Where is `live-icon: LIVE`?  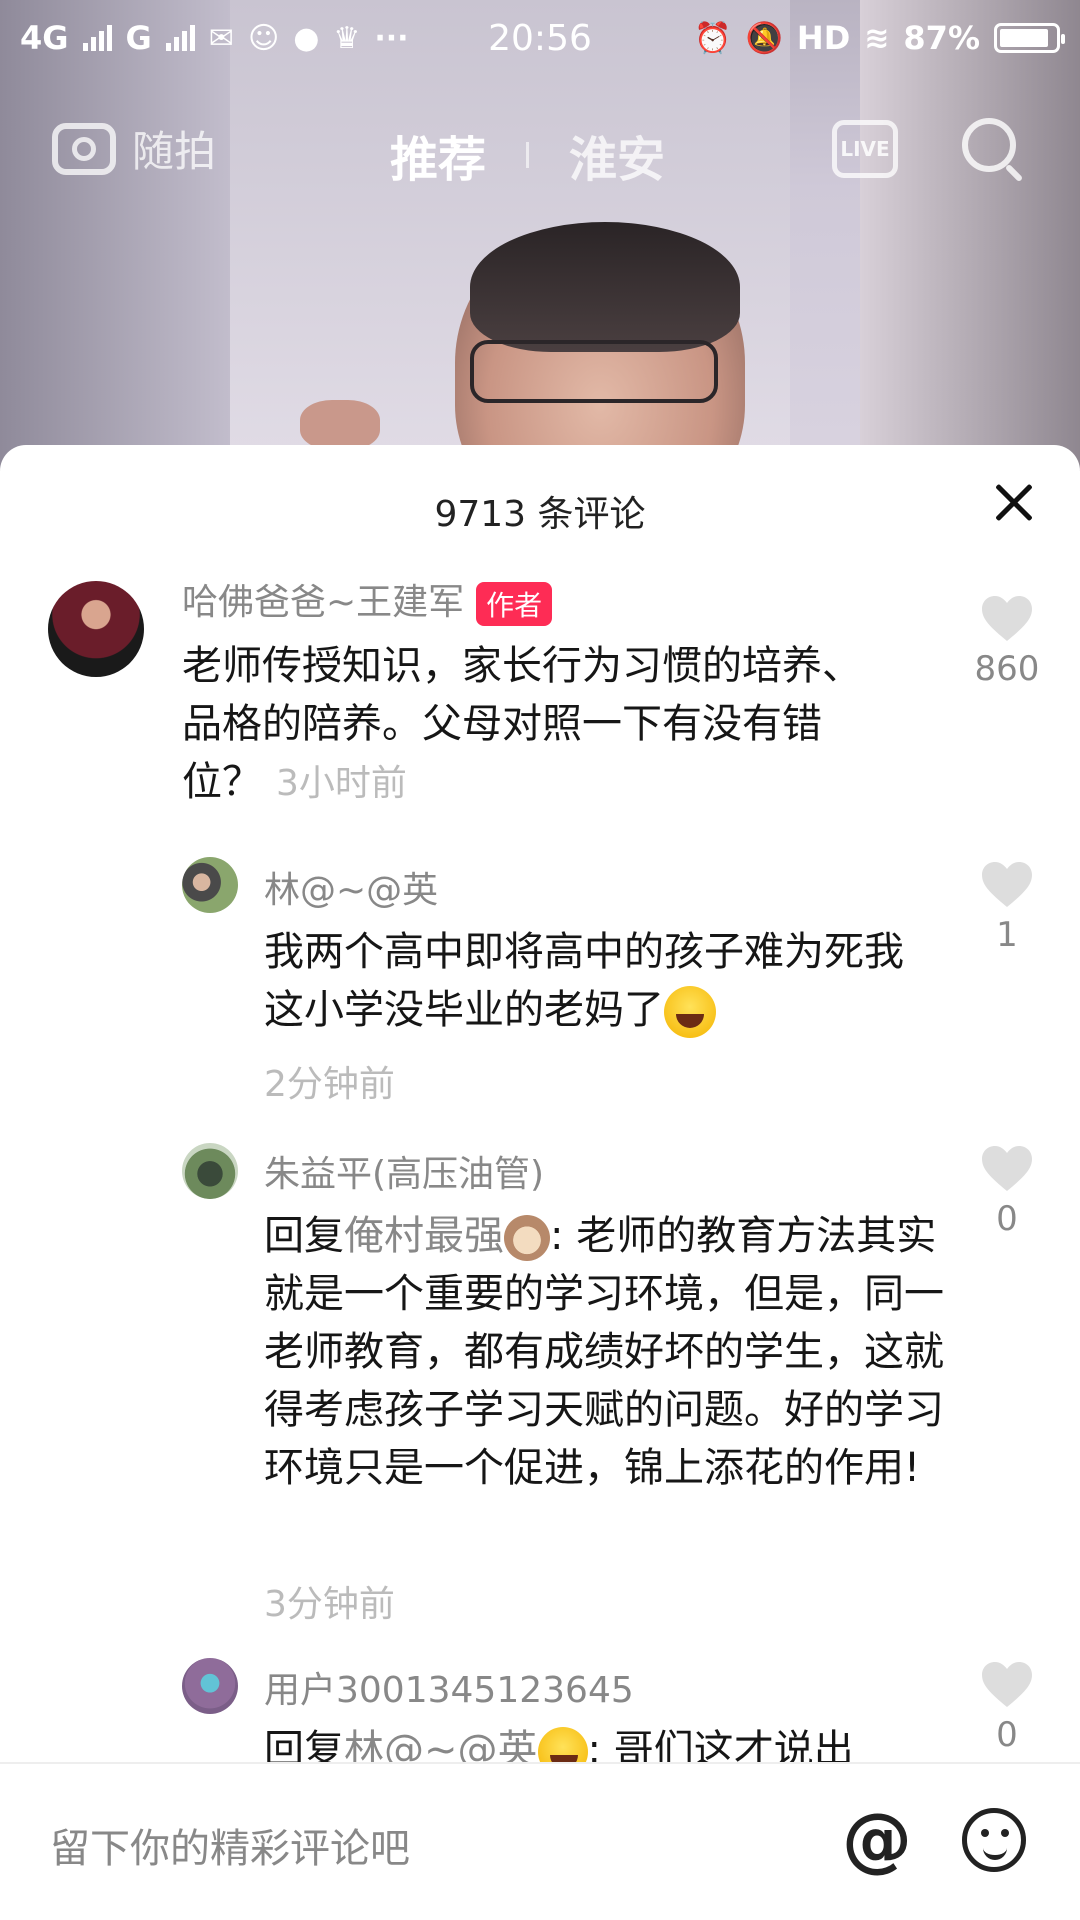 live-icon: LIVE is located at coordinates (865, 149).